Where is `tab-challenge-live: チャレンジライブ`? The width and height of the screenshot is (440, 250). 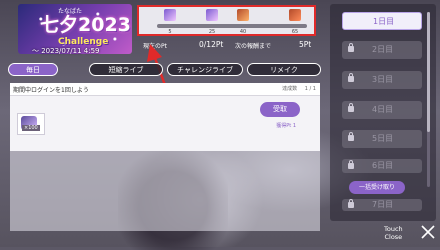
tab-challenge-live: チャレンジライブ is located at coordinates (205, 69).